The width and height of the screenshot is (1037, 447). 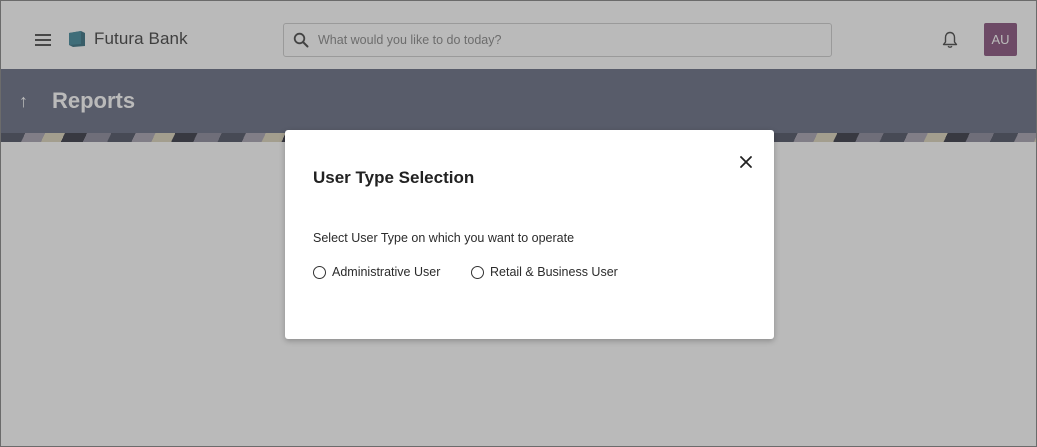 I want to click on radio-administrative-user: Administrative User, so click(x=376, y=272).